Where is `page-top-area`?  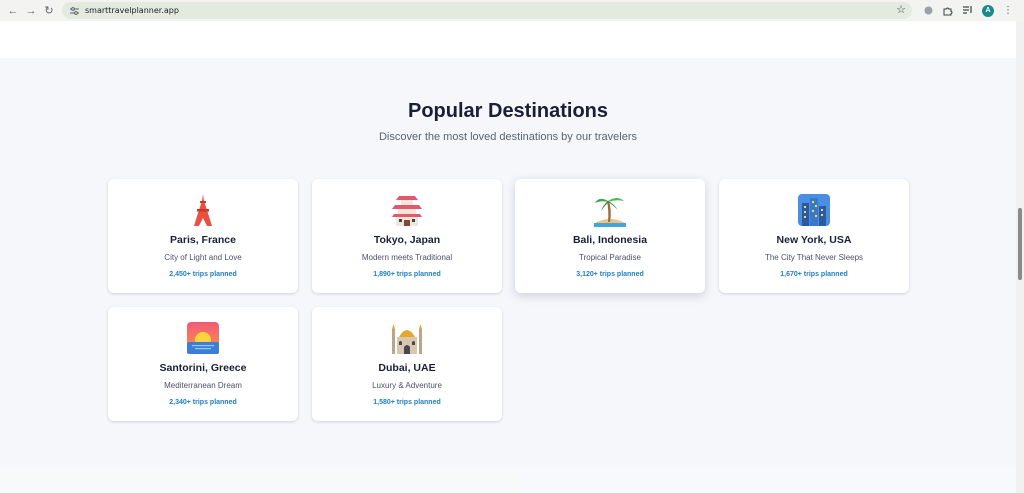 page-top-area is located at coordinates (508, 39).